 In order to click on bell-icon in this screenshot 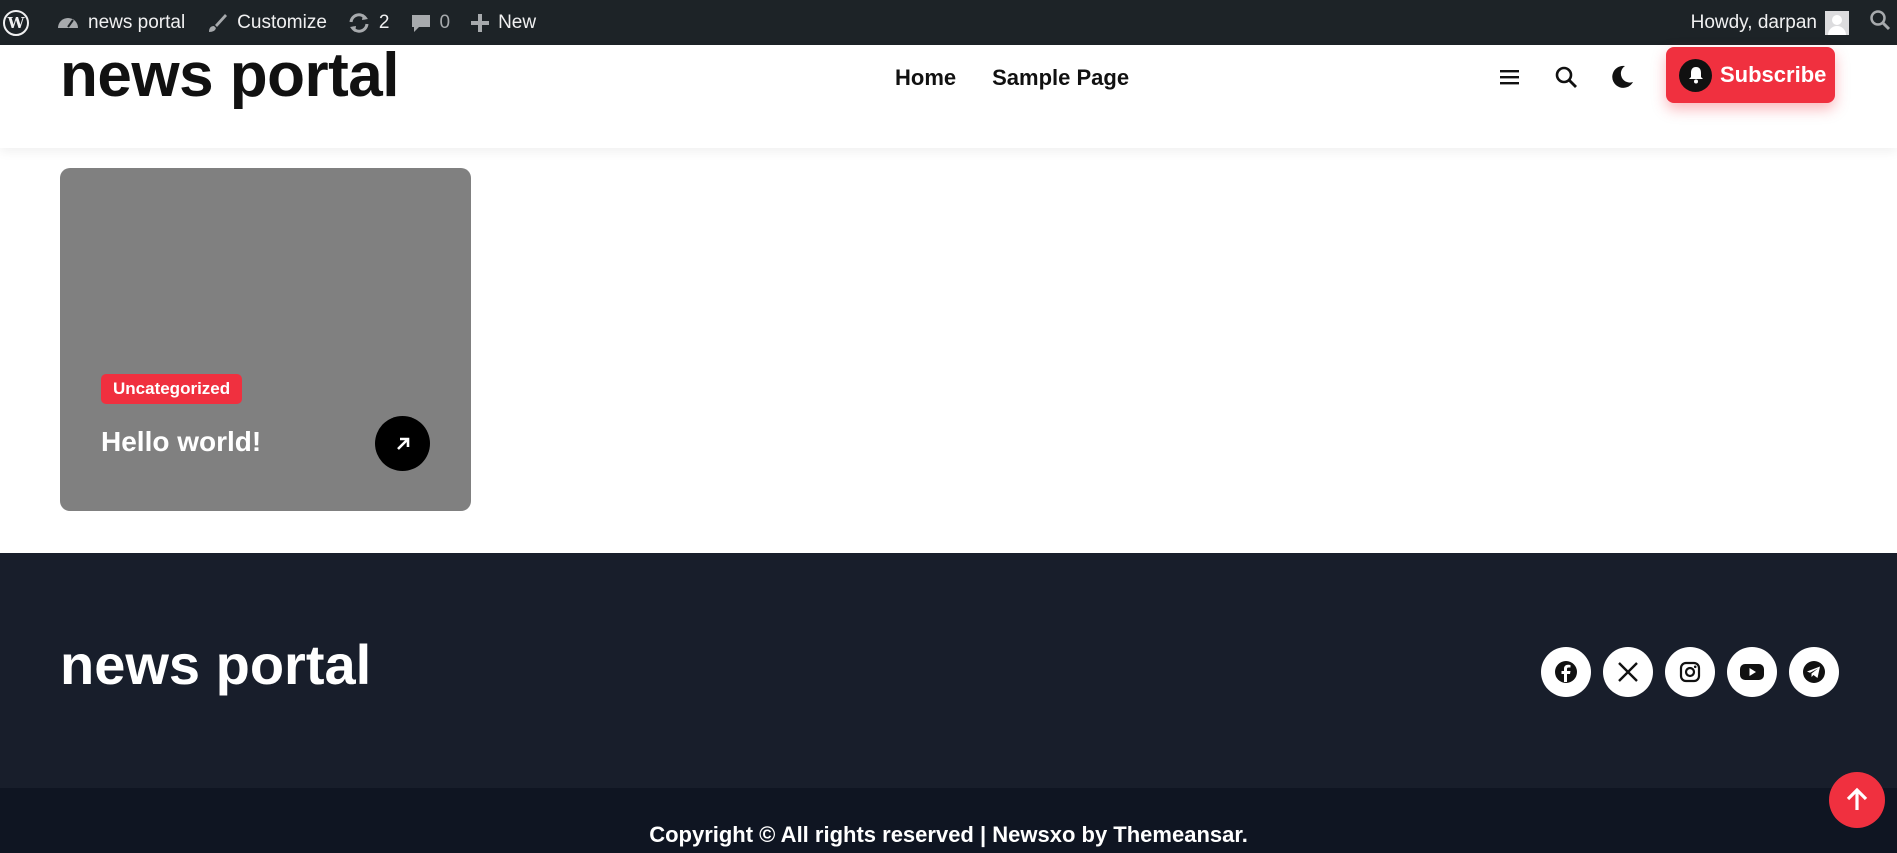, I will do `click(1695, 75)`.